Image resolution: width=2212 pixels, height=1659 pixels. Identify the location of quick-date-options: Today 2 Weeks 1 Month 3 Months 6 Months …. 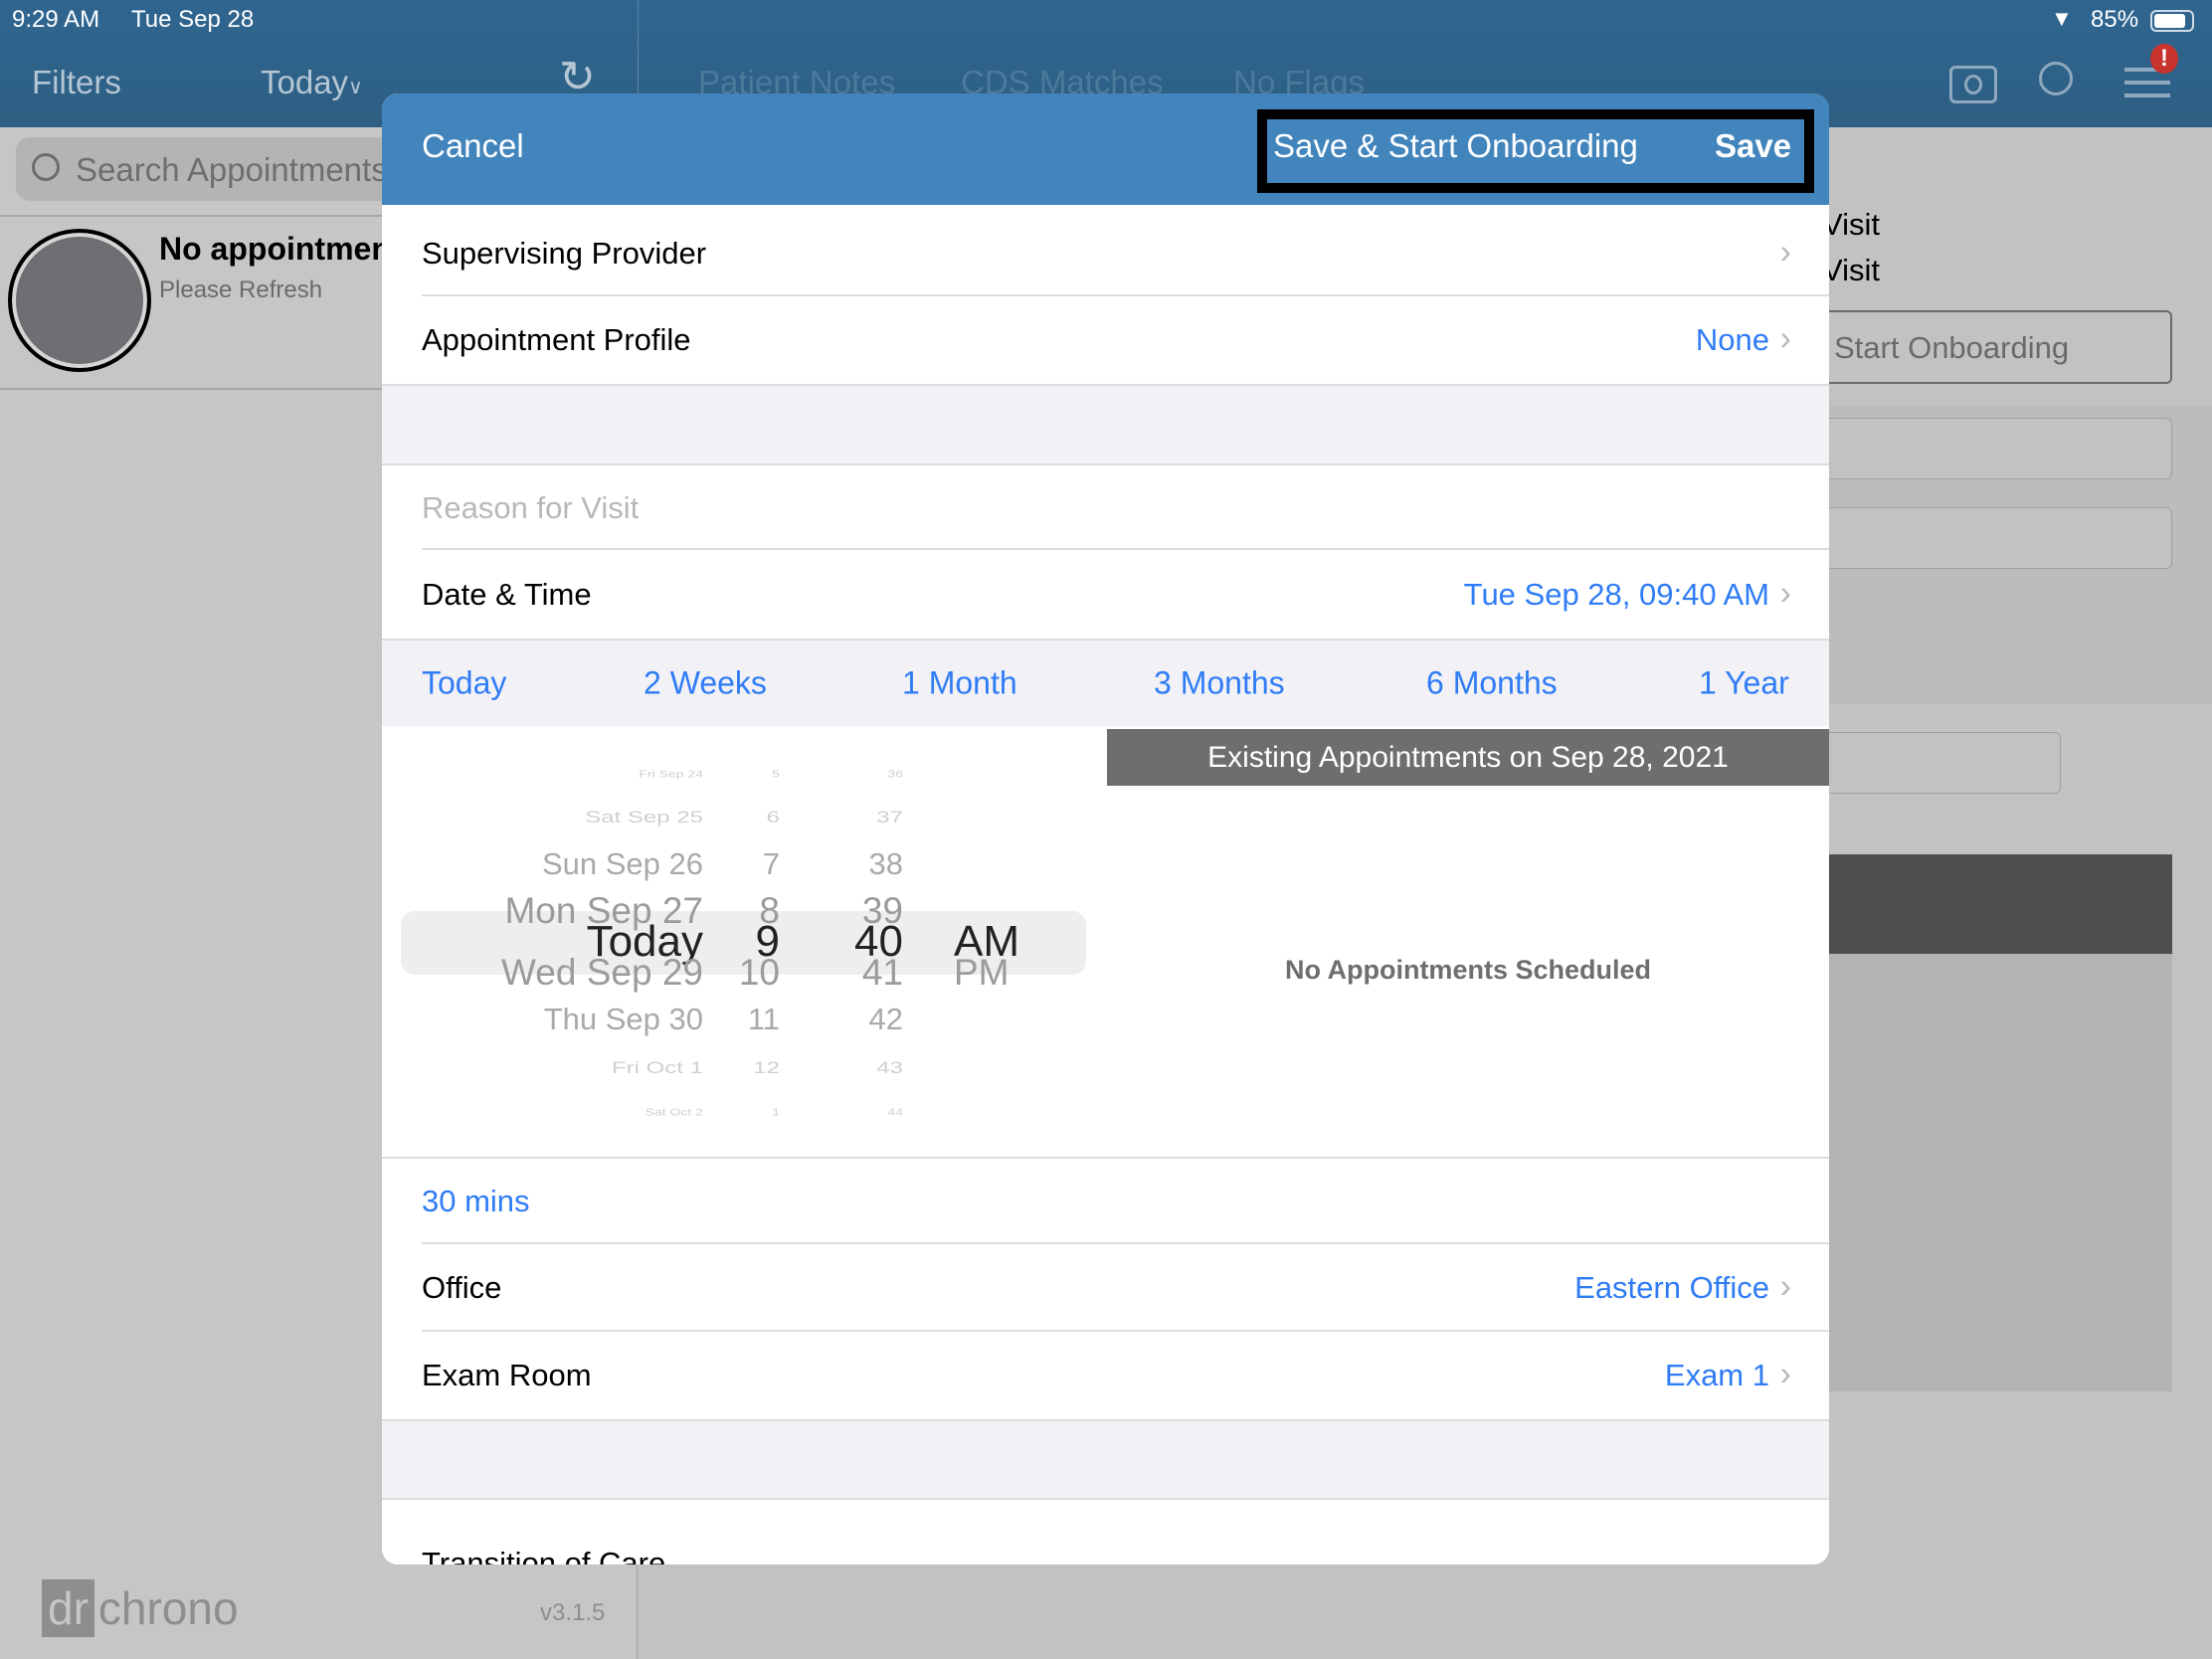
(1105, 682).